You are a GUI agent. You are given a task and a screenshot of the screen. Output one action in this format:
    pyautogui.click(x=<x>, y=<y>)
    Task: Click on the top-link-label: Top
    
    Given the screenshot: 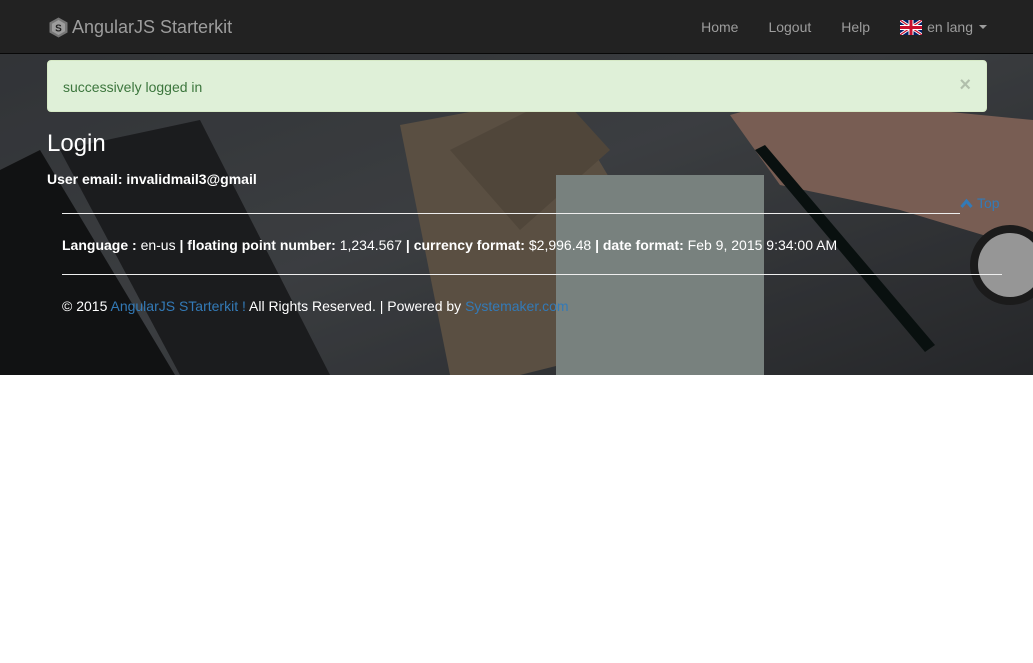 What is the action you would take?
    pyautogui.click(x=988, y=203)
    